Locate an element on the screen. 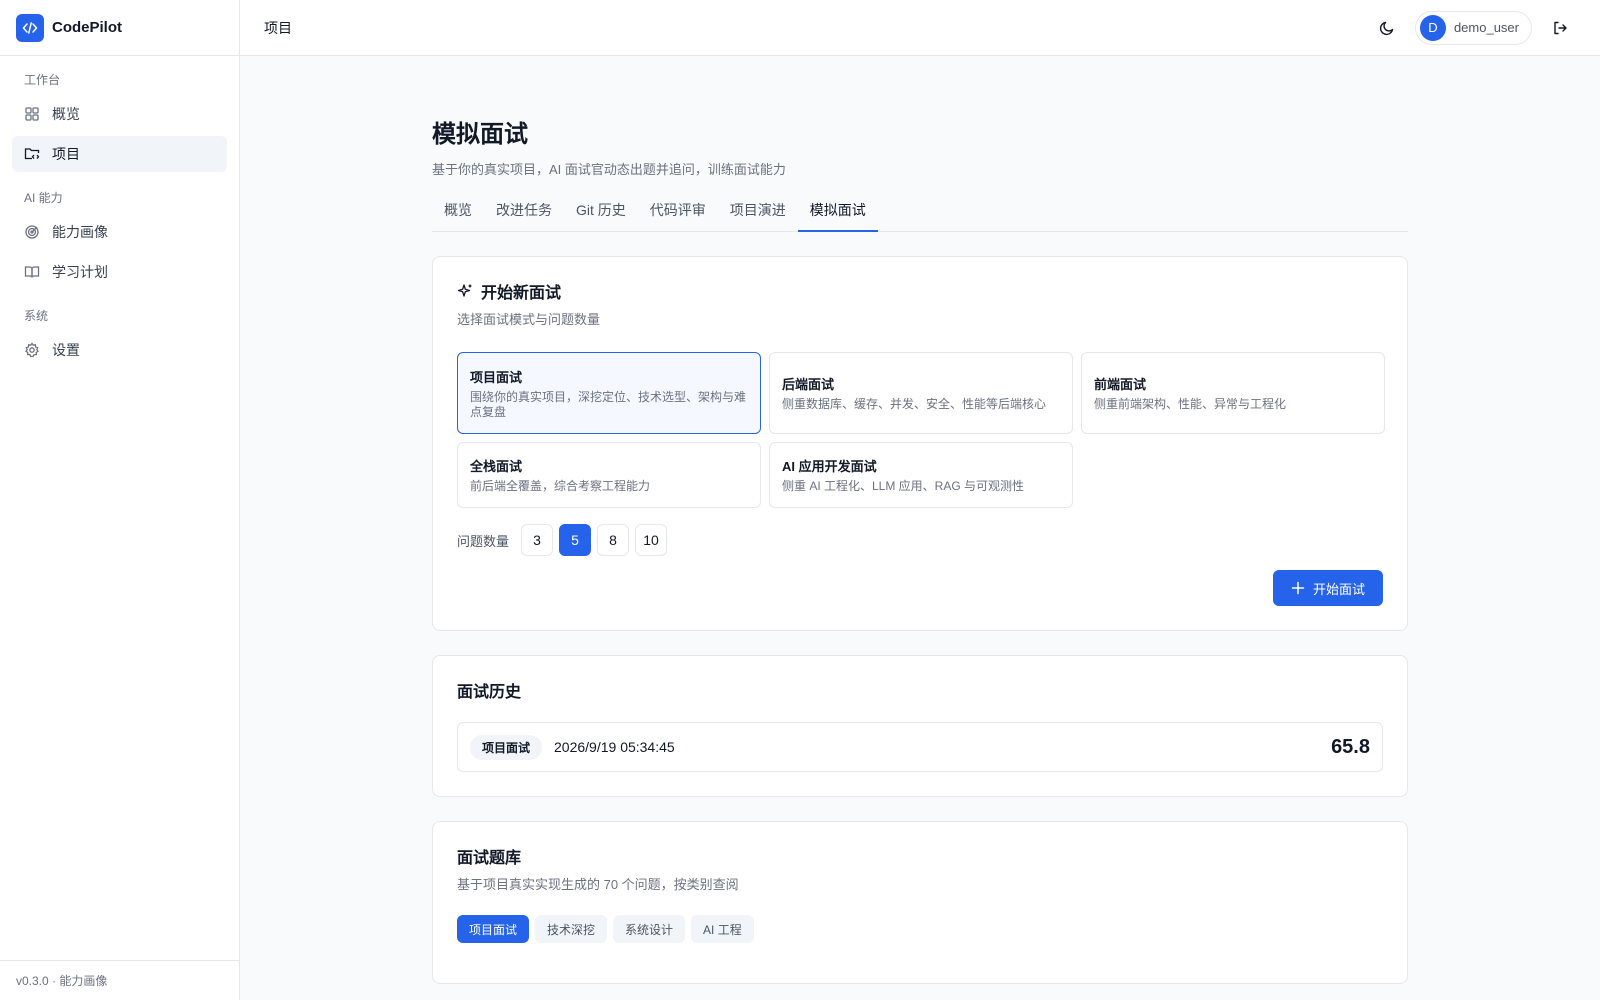  mode-option-project: 项目面试 围绕你的真实项目，深挖定位、技术选型、架构与难点复盘 is located at coordinates (609, 393).